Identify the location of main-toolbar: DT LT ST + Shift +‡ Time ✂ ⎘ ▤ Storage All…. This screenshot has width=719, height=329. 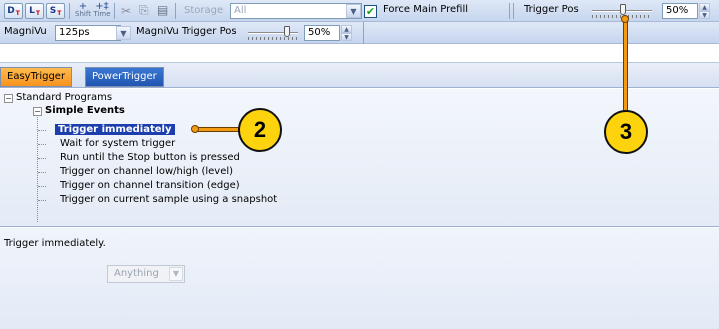
(359, 11).